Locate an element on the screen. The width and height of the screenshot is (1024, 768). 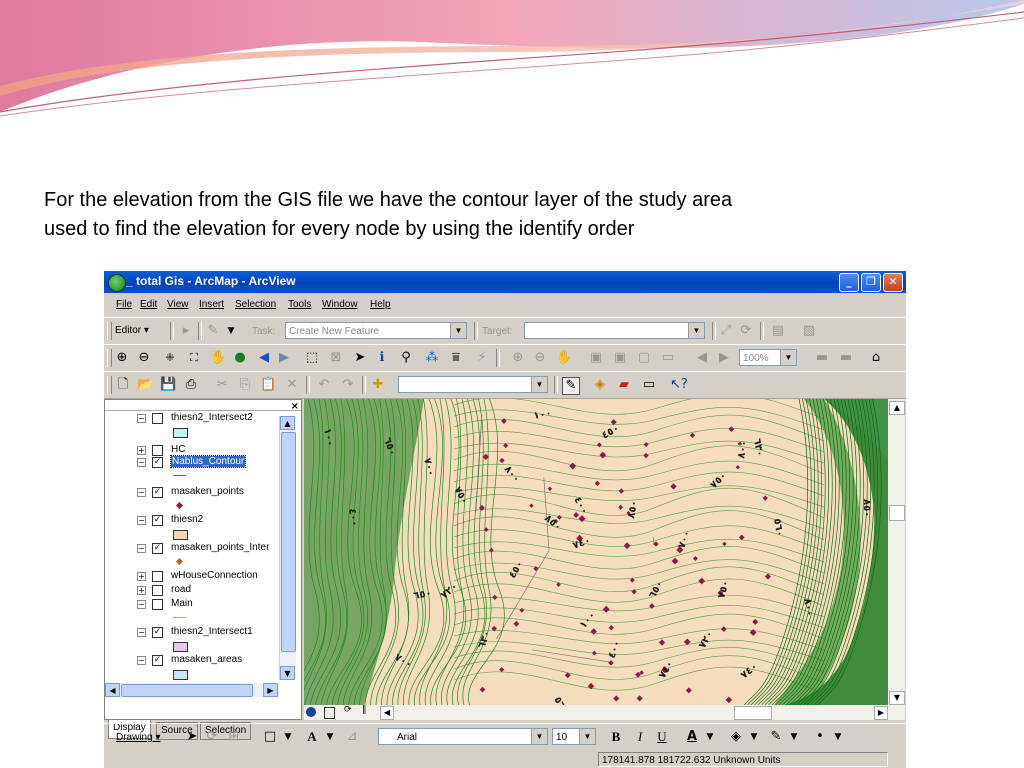
measure-icon: ⩸ is located at coordinates (456, 358).